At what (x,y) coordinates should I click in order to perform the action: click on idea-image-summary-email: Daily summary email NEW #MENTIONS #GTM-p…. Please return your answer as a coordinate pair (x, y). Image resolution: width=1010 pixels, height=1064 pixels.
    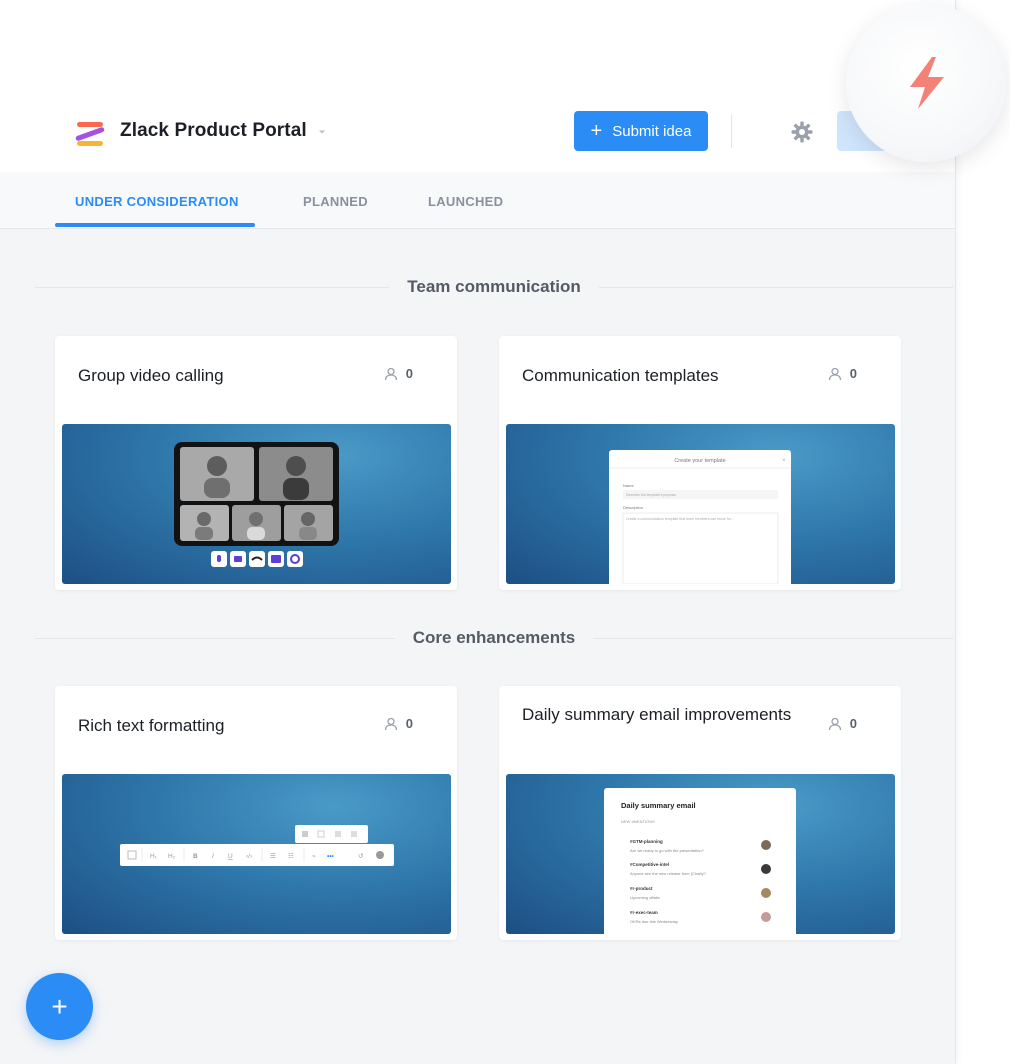
    Looking at the image, I should click on (700, 854).